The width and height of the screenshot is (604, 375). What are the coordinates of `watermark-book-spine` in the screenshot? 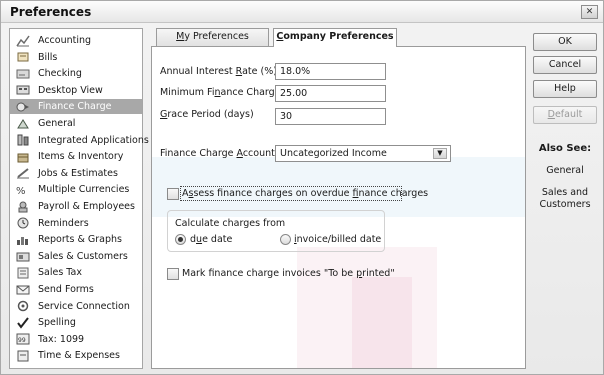 It's located at (382, 322).